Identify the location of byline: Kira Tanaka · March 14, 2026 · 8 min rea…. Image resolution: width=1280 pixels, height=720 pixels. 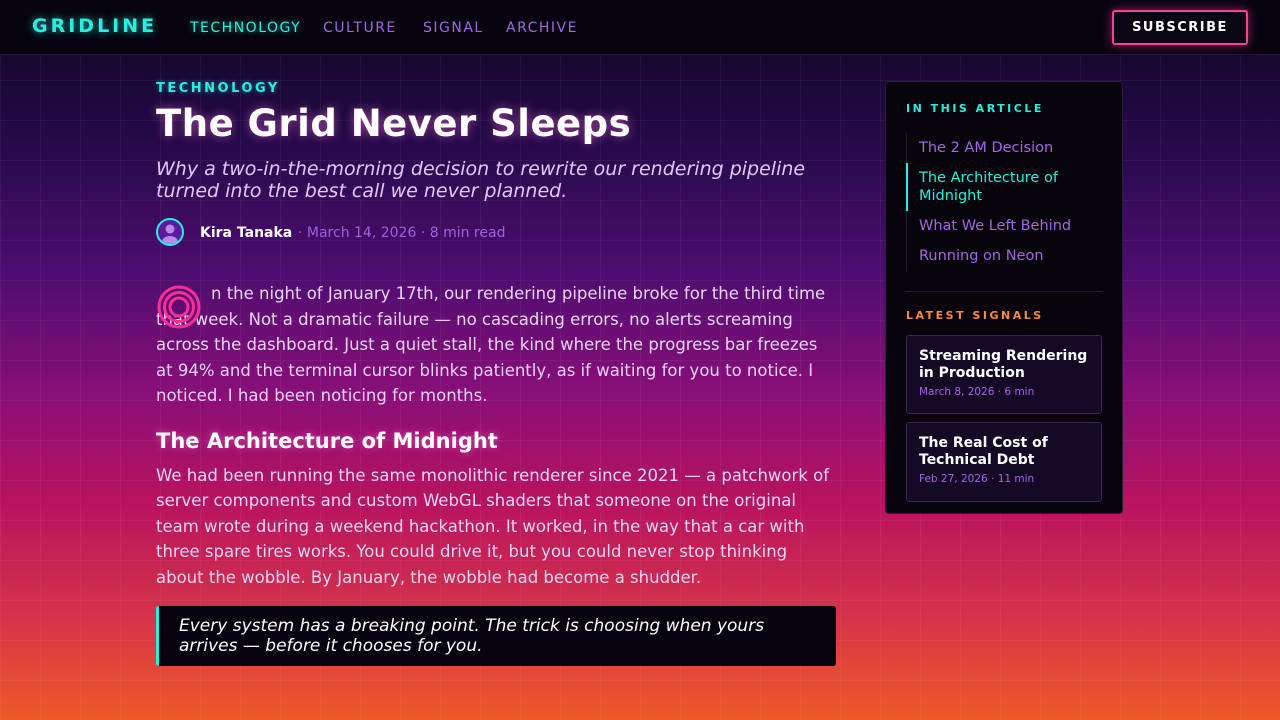
(496, 234).